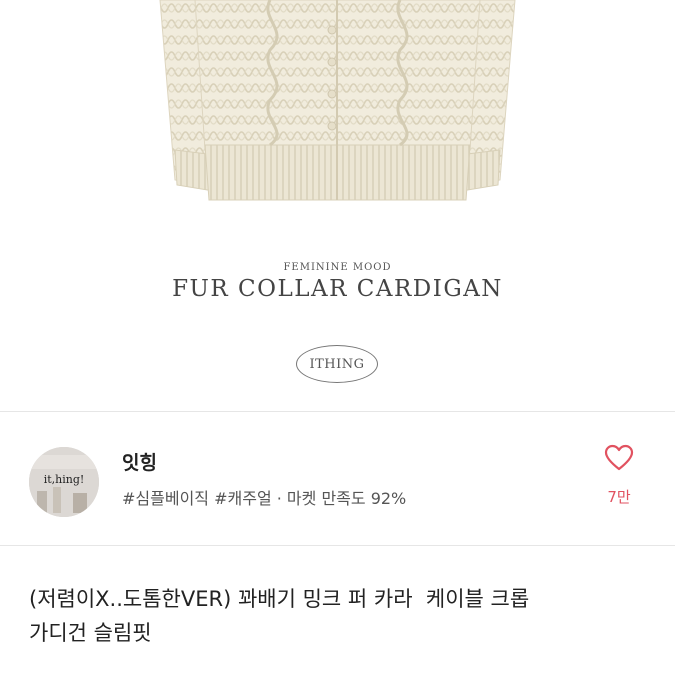 This screenshot has width=675, height=675. What do you see at coordinates (264, 498) in the screenshot?
I see `shop-tags: #심플베이직 #캐주얼 · 마켓 만족도 92%` at bounding box center [264, 498].